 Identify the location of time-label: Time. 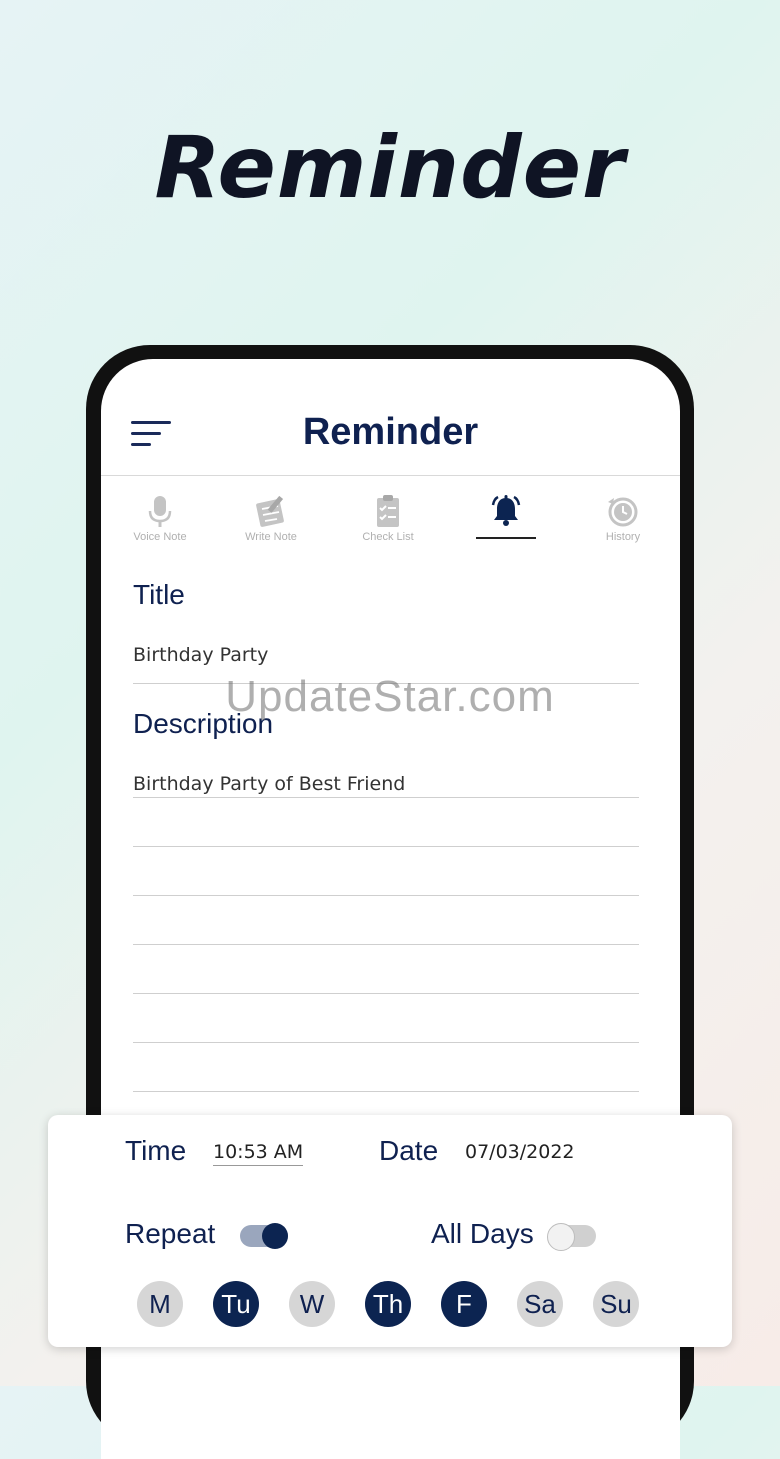
(156, 1150).